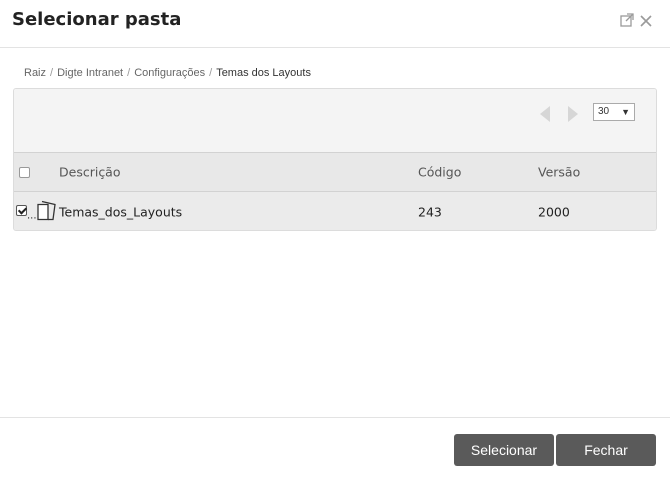 This screenshot has width=670, height=479. I want to click on row-versao: 2000, so click(554, 212).